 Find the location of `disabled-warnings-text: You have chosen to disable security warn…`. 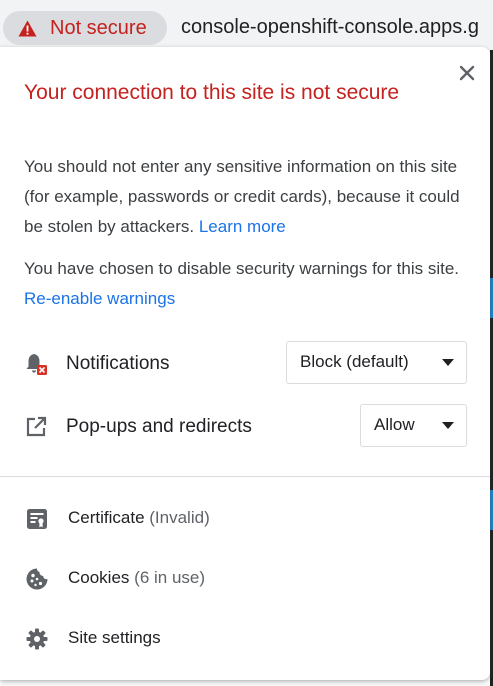

disabled-warnings-text: You have chosen to disable security warn… is located at coordinates (242, 268).